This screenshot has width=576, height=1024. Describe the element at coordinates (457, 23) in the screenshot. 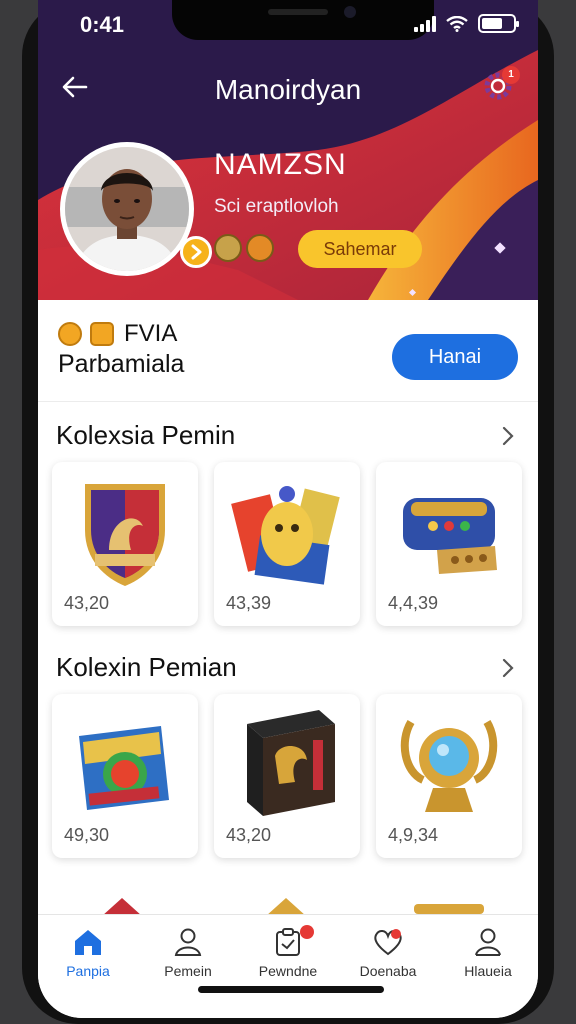

I see `wifi-icon` at that location.